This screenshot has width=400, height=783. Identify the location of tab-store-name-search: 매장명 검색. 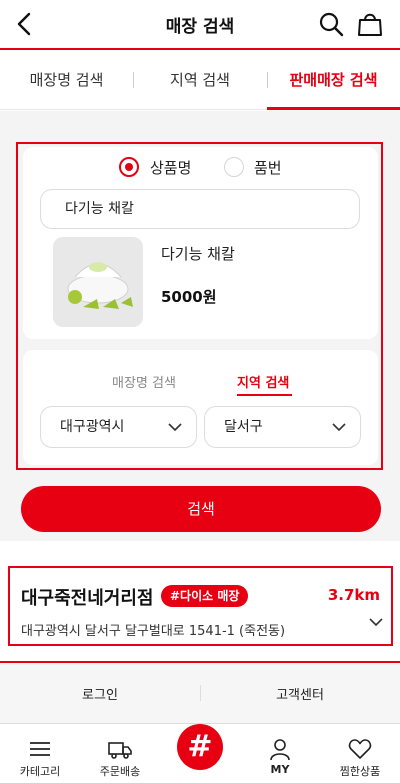
(66, 80).